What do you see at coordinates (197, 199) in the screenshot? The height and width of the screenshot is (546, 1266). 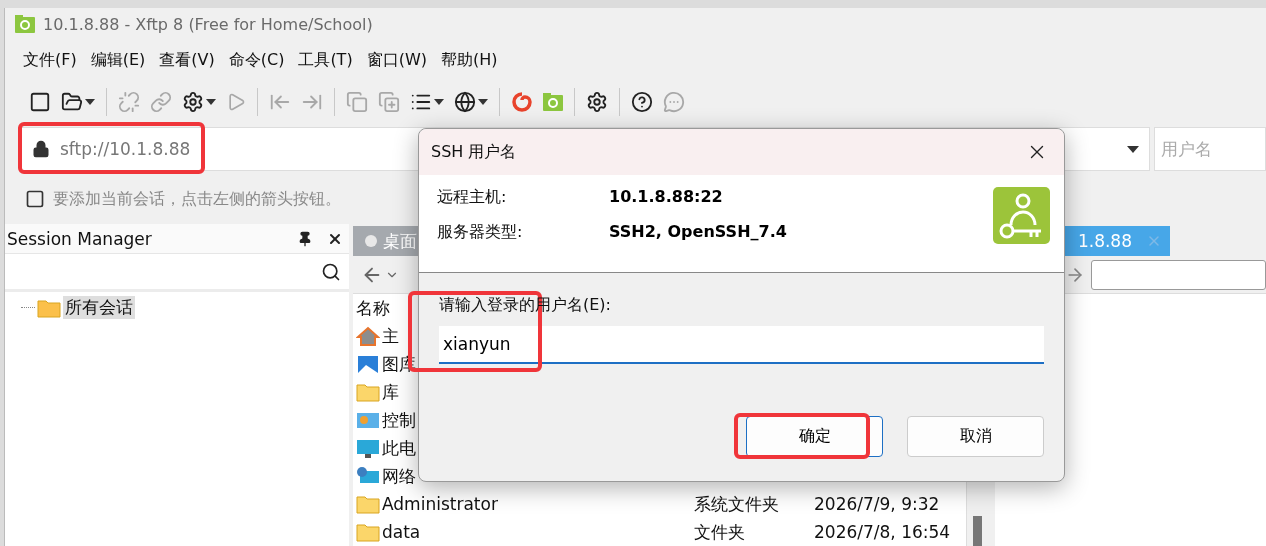 I see `hint-text: 要添加当前会话，点击左侧的箭头按钮。` at bounding box center [197, 199].